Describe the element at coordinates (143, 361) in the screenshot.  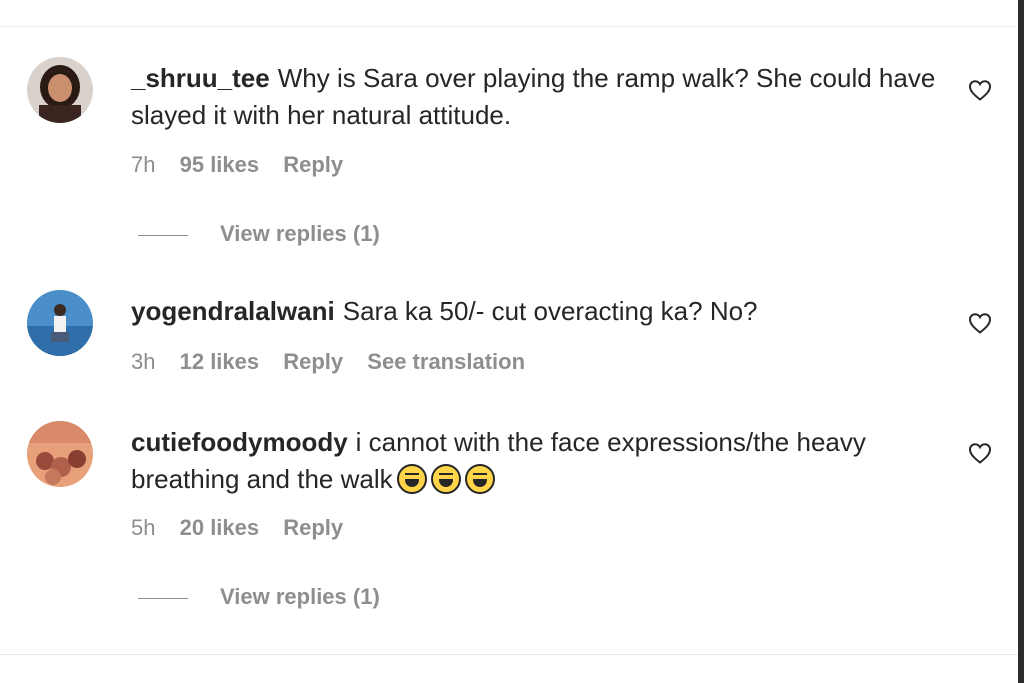
I see `comment-time: 3h` at that location.